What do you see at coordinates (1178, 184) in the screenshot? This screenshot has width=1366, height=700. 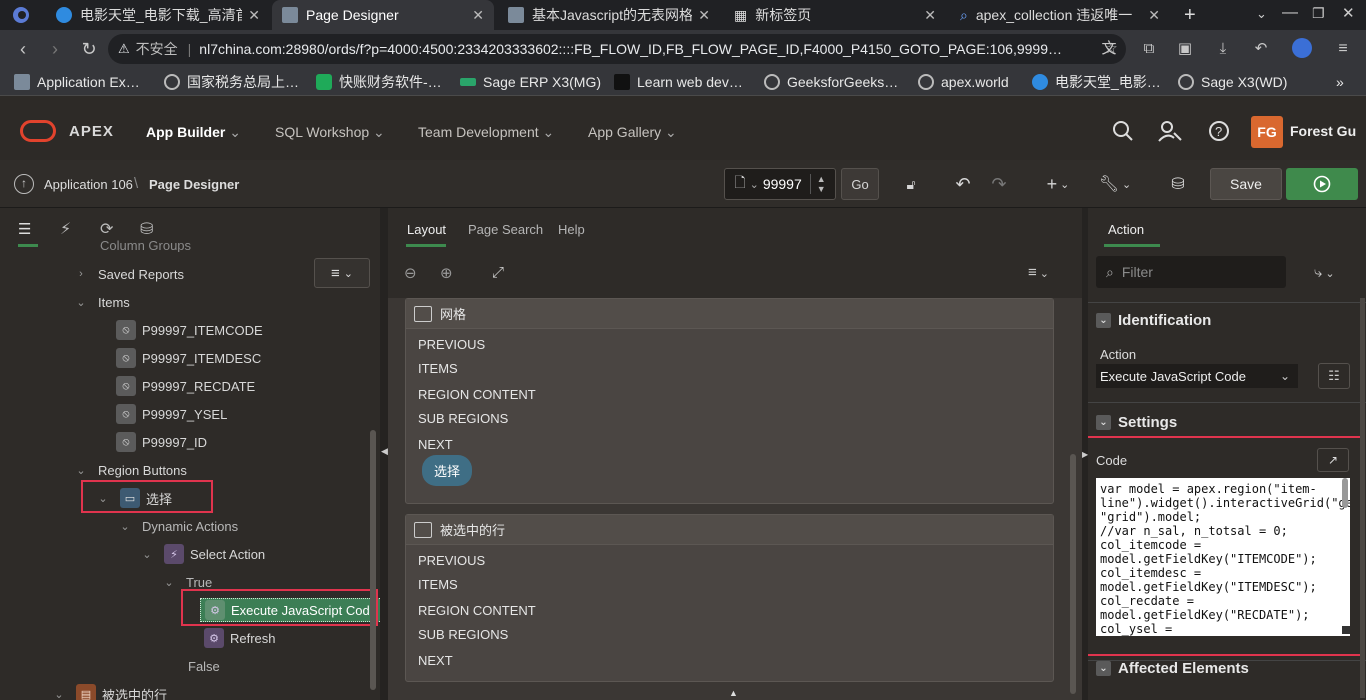 I see `shared-components-icon: ⛁` at bounding box center [1178, 184].